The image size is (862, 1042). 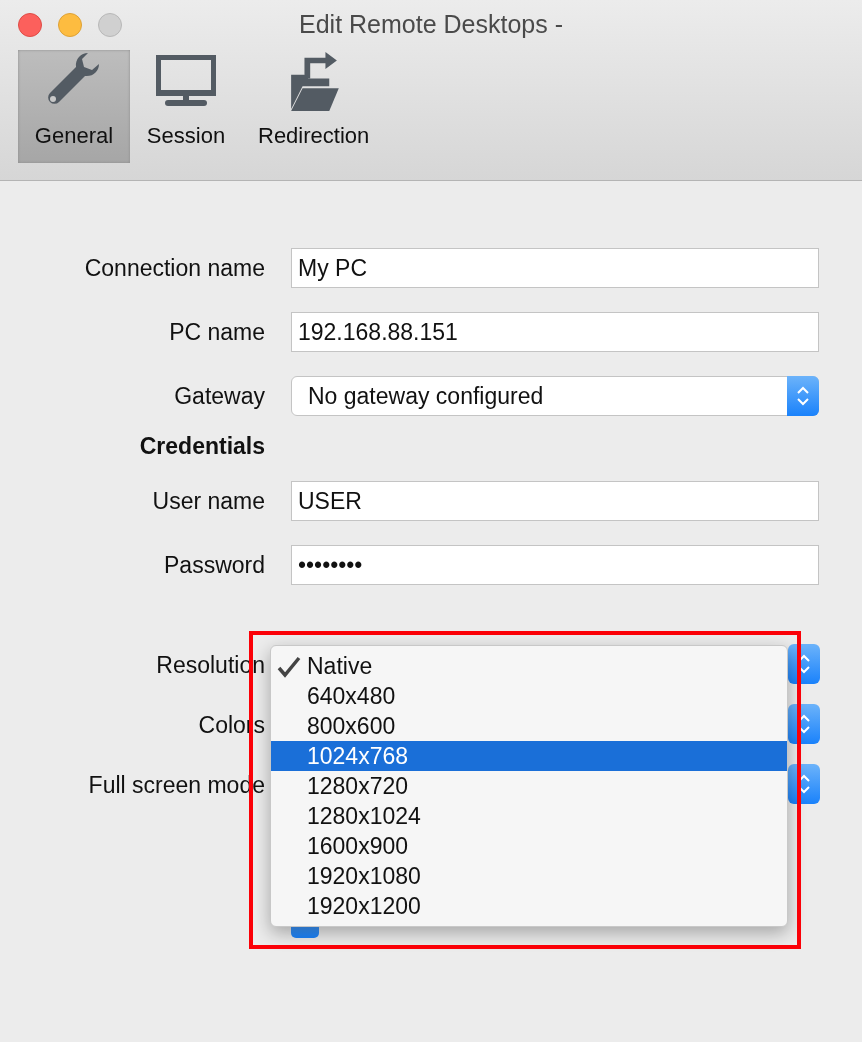 What do you see at coordinates (529, 906) in the screenshot?
I see `menu-item: 1920x1200` at bounding box center [529, 906].